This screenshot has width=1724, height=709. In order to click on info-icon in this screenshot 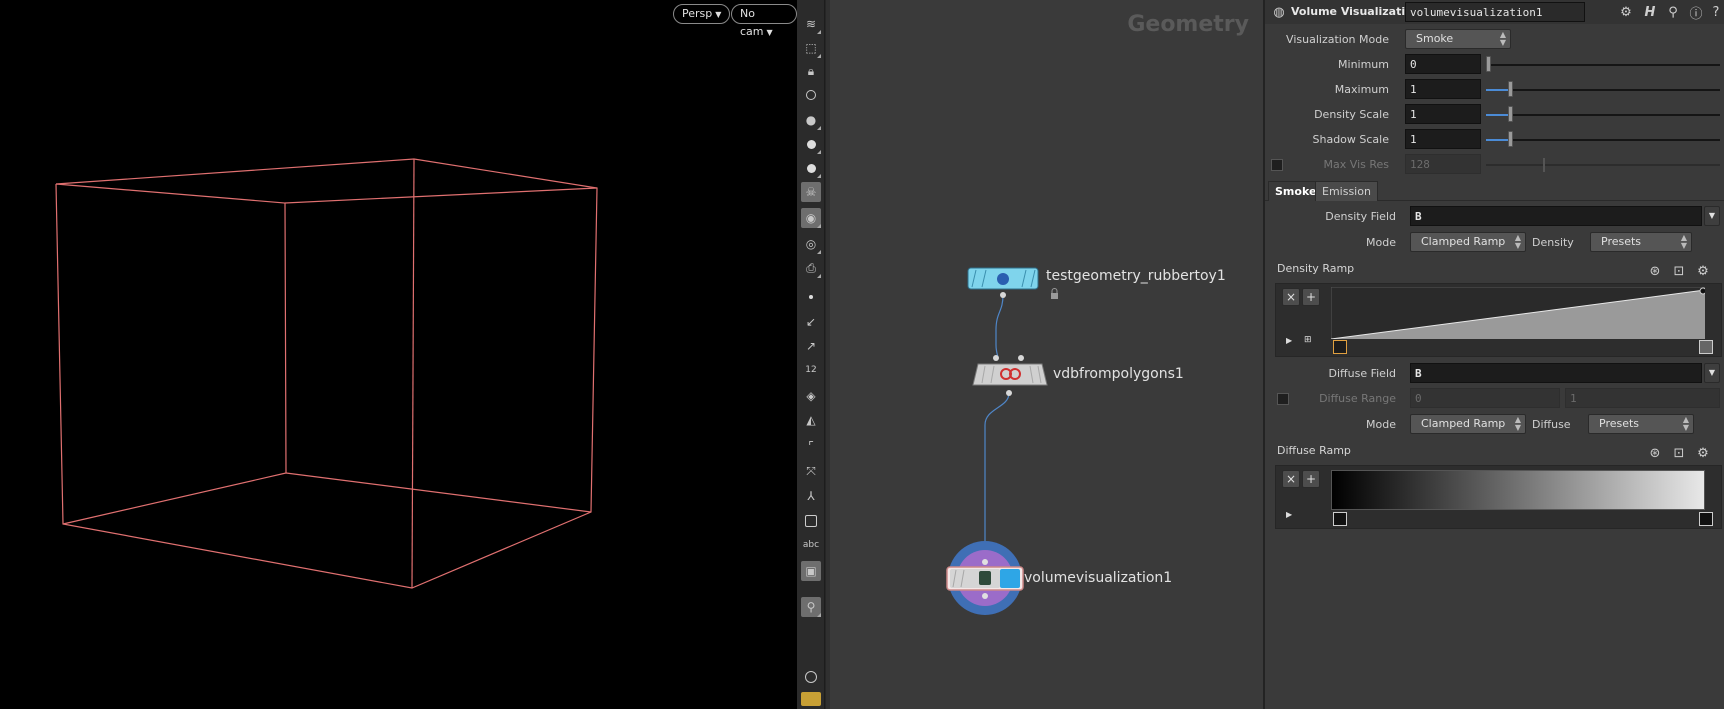, I will do `click(811, 677)`.